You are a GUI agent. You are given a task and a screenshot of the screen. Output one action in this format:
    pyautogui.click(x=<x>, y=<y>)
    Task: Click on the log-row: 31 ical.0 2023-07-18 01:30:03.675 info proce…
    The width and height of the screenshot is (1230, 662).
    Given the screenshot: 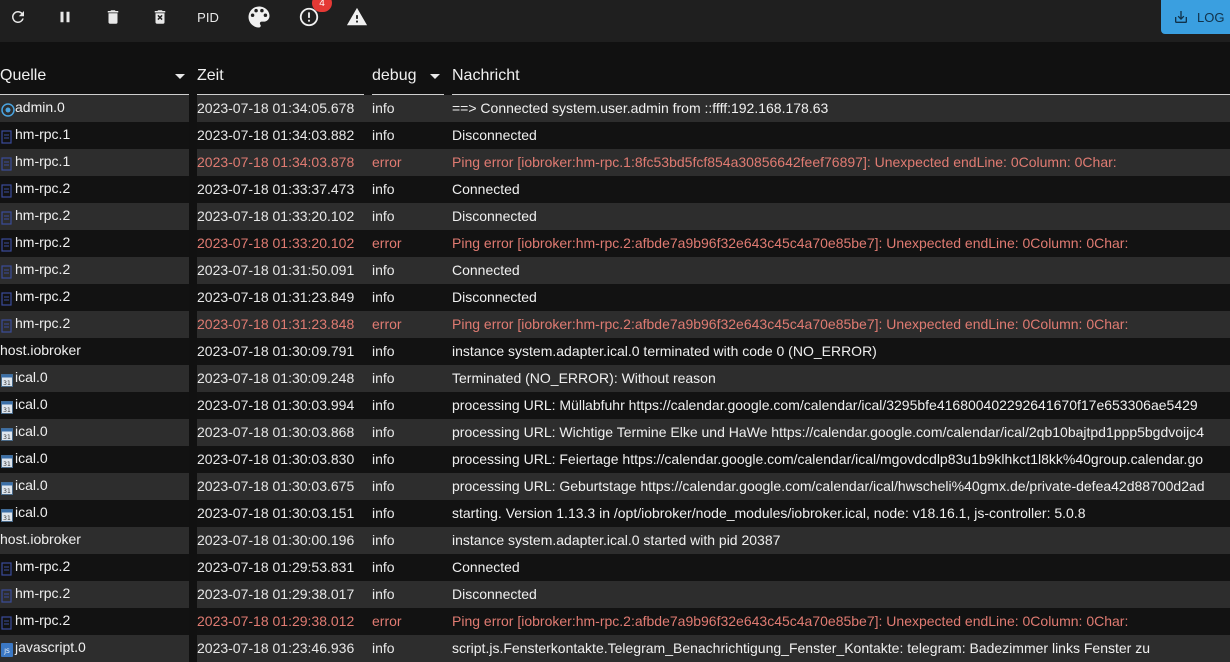 What is the action you would take?
    pyautogui.click(x=615, y=486)
    